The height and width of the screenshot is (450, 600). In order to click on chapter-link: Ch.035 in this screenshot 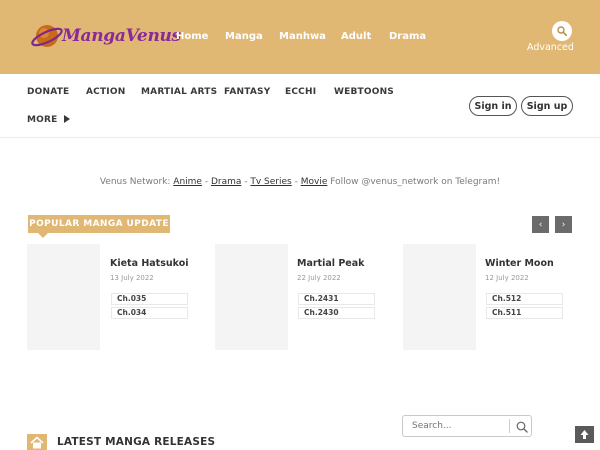, I will do `click(149, 299)`.